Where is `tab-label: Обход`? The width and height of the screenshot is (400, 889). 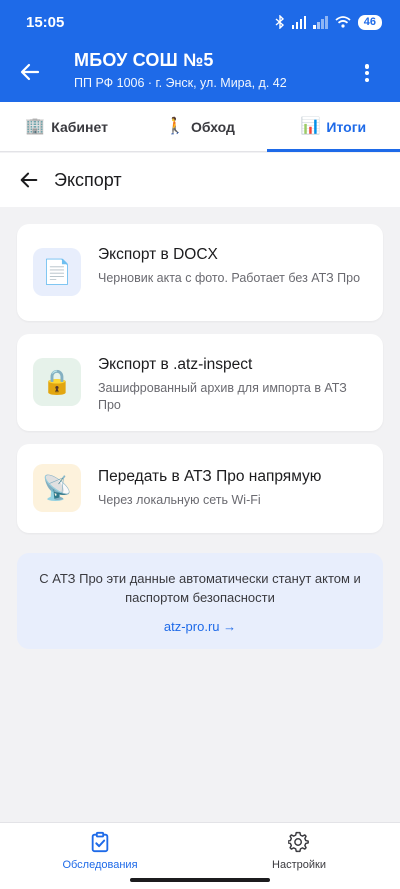
tab-label: Обход is located at coordinates (213, 126).